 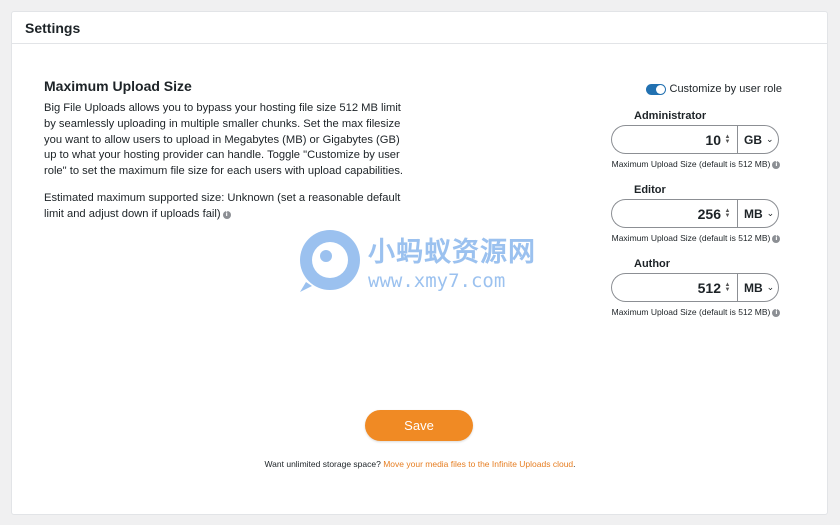 What do you see at coordinates (53, 28) in the screenshot?
I see `page-title: Settings` at bounding box center [53, 28].